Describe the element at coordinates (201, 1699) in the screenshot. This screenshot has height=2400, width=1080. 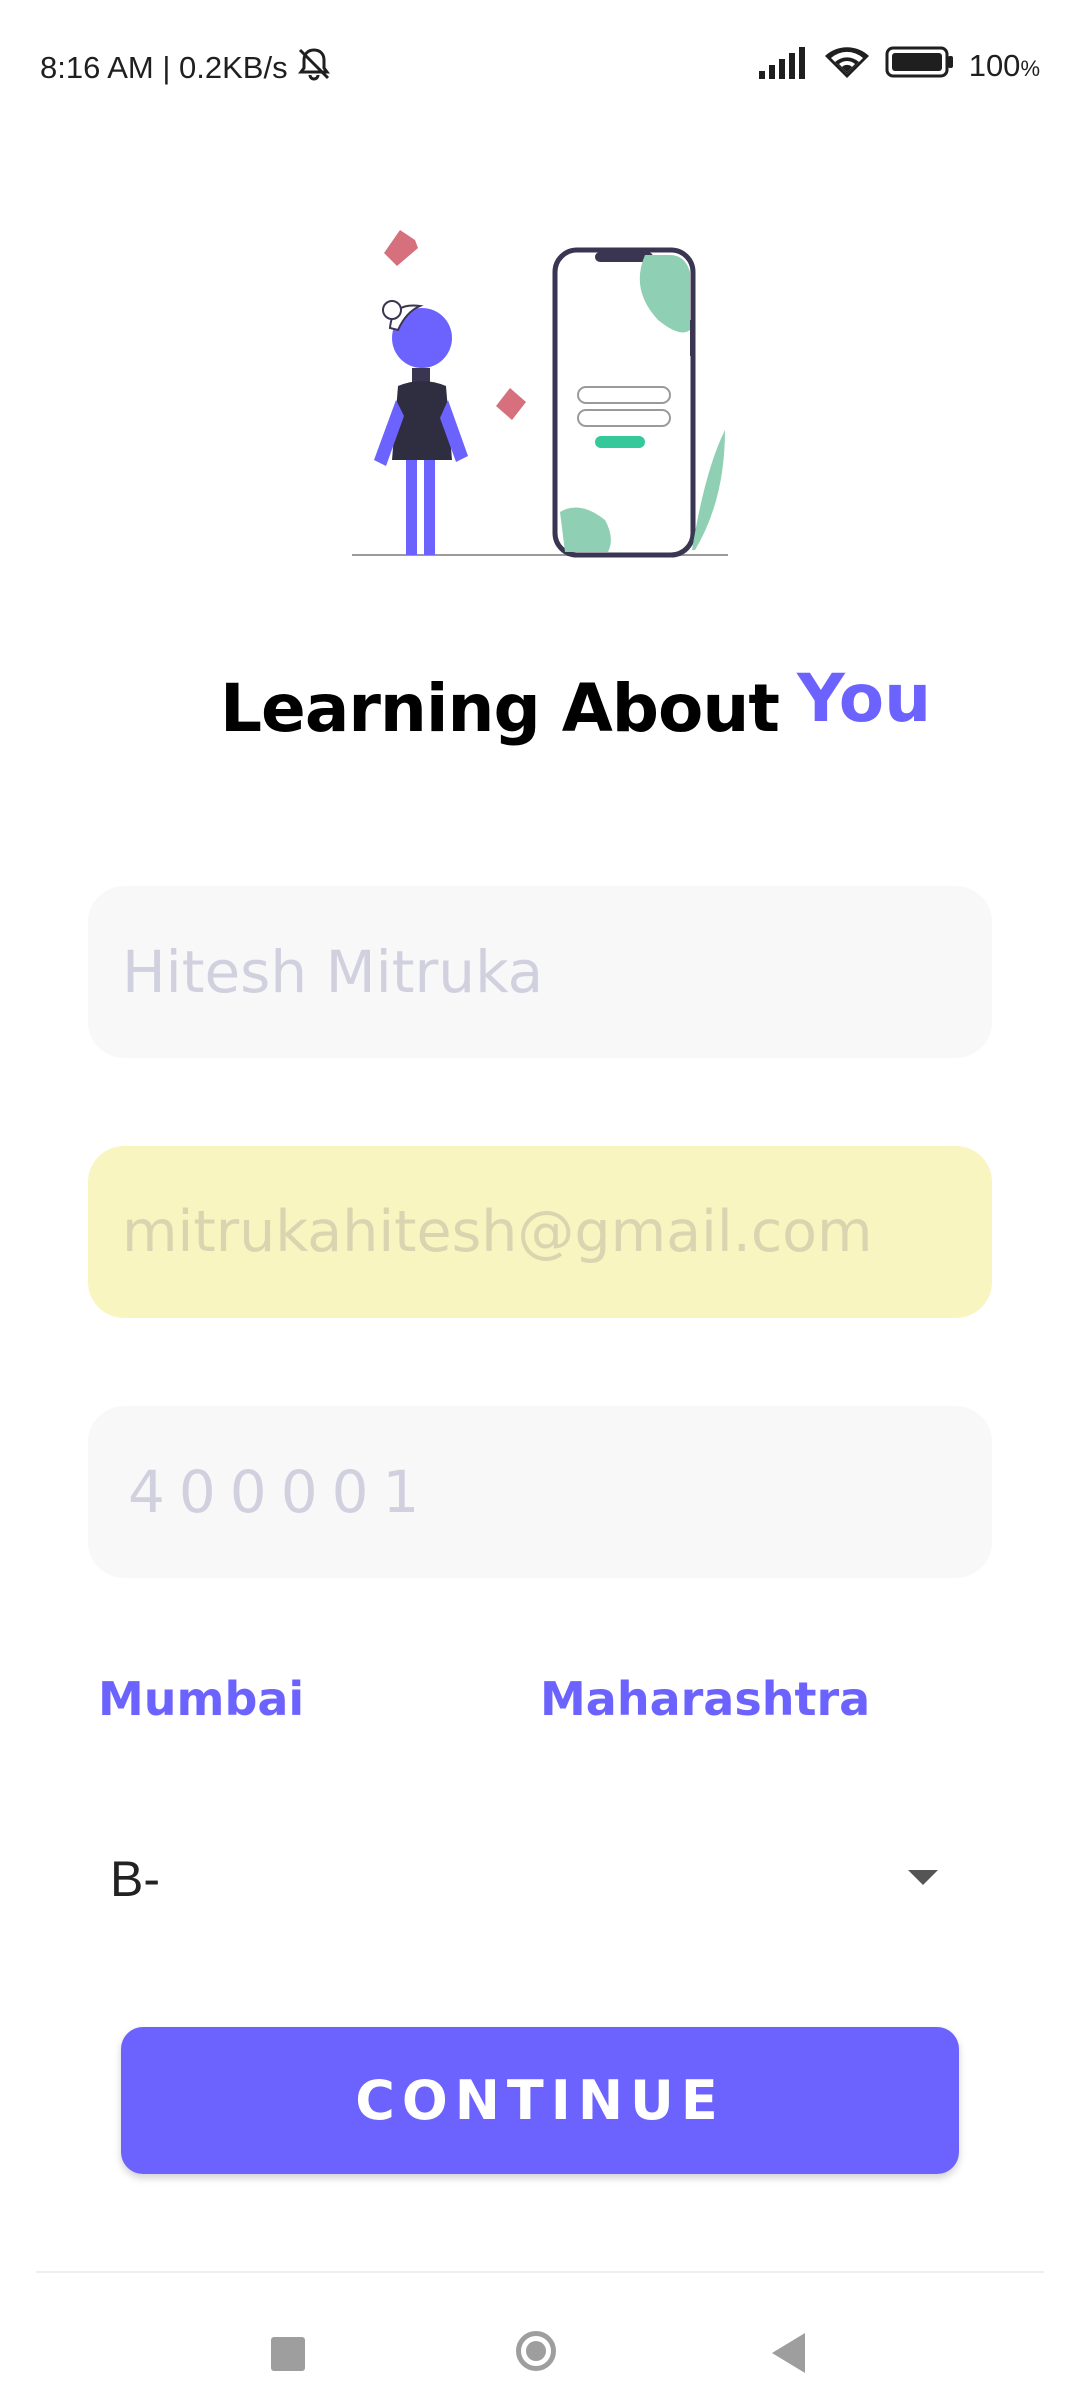
I see `city-label: Mumbai` at that location.